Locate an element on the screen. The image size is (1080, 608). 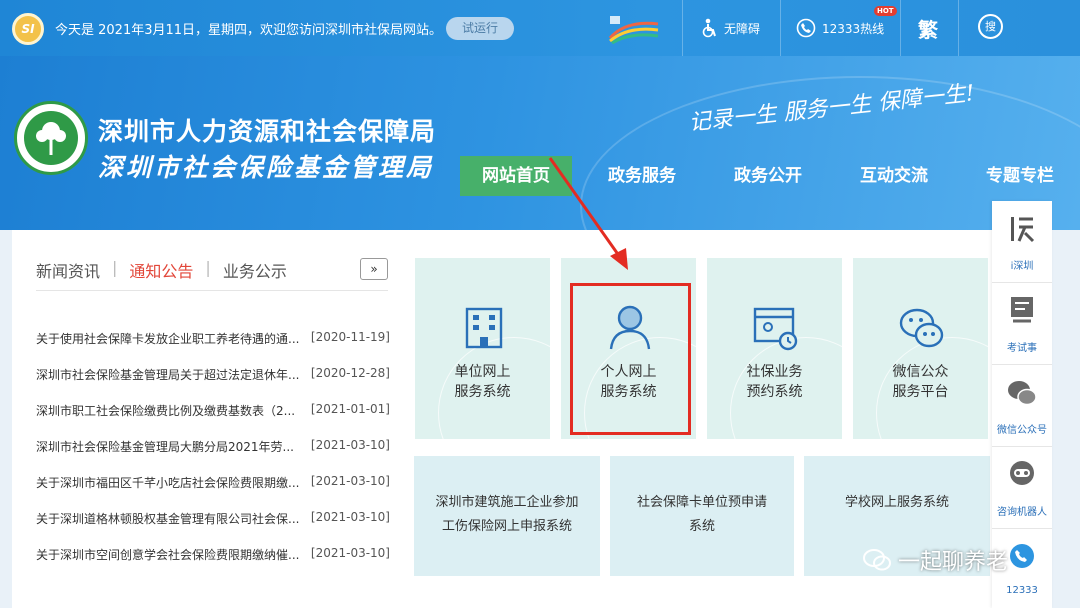
wechat-watermark: 一起聊养老 is located at coordinates (935, 560).